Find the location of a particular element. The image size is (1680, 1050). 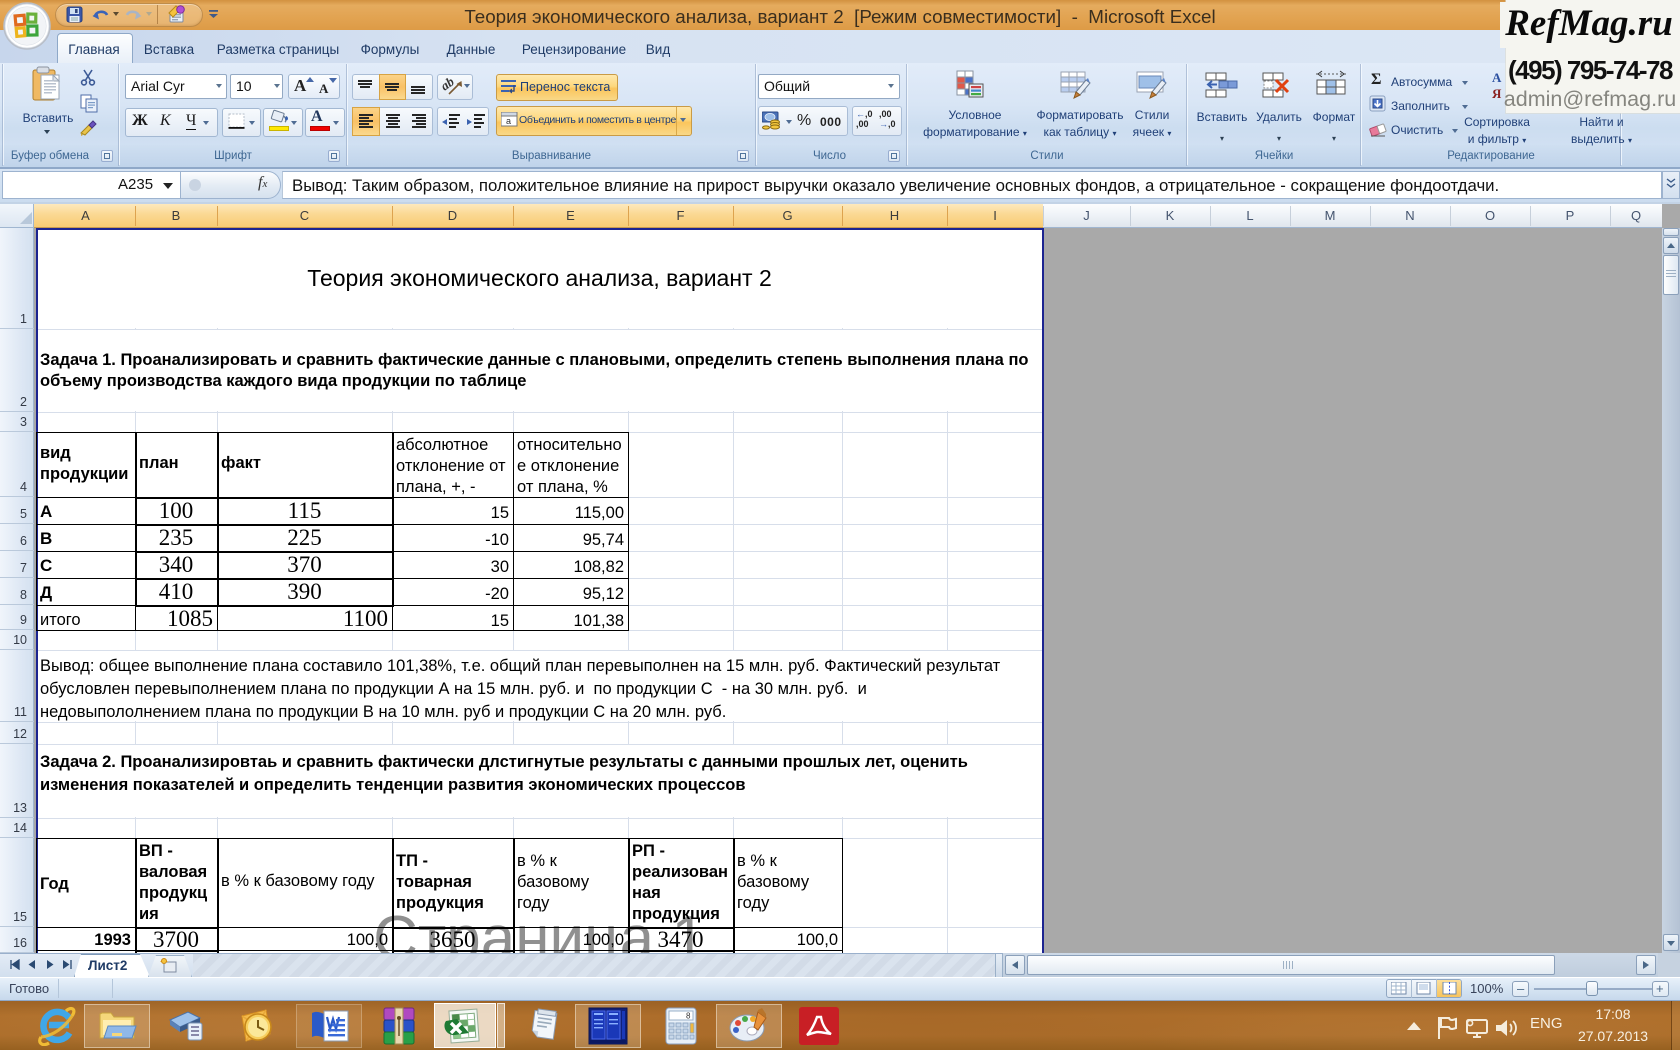

svg-text: a is located at coordinates (508, 121).